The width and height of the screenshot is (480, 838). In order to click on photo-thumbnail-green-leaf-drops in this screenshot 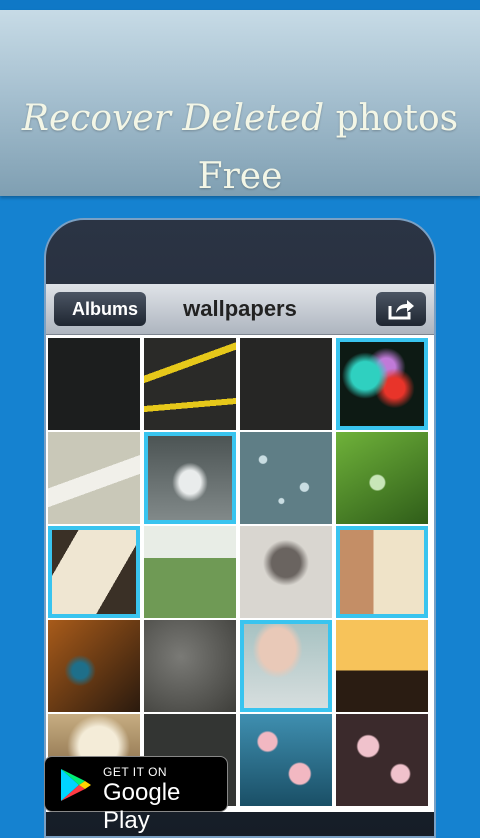, I will do `click(382, 478)`.